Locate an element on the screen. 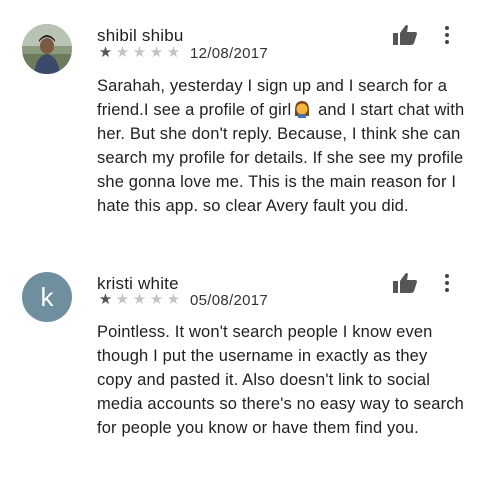 This screenshot has height=480, width=480. review-date: 12/08/2017 is located at coordinates (229, 53).